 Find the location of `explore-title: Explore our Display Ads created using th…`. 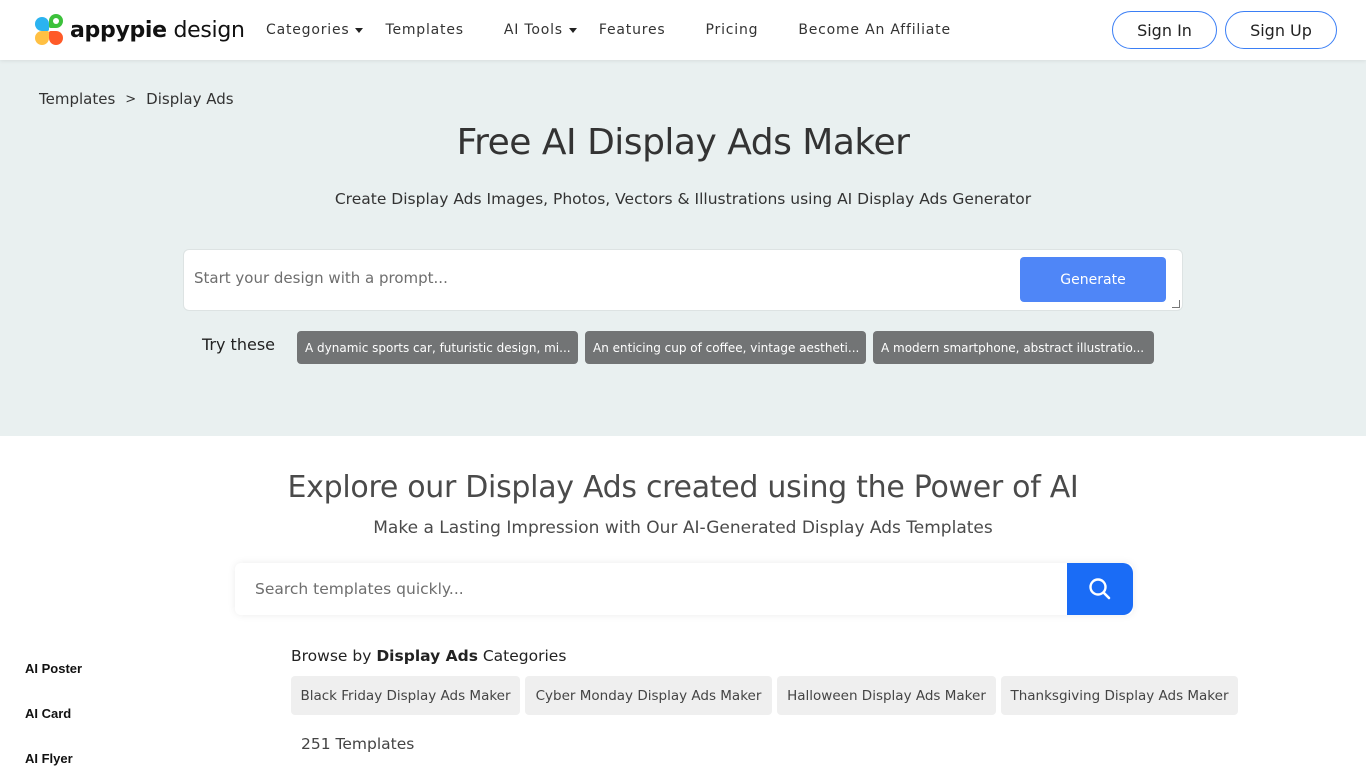

explore-title: Explore our Display Ads created using th… is located at coordinates (683, 487).